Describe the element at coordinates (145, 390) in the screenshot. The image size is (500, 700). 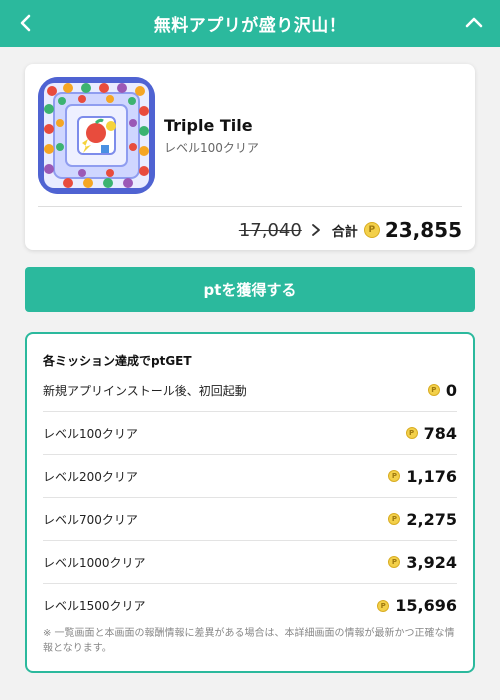
I see `mission-label: 新規アプリインストール後、初回起動` at that location.